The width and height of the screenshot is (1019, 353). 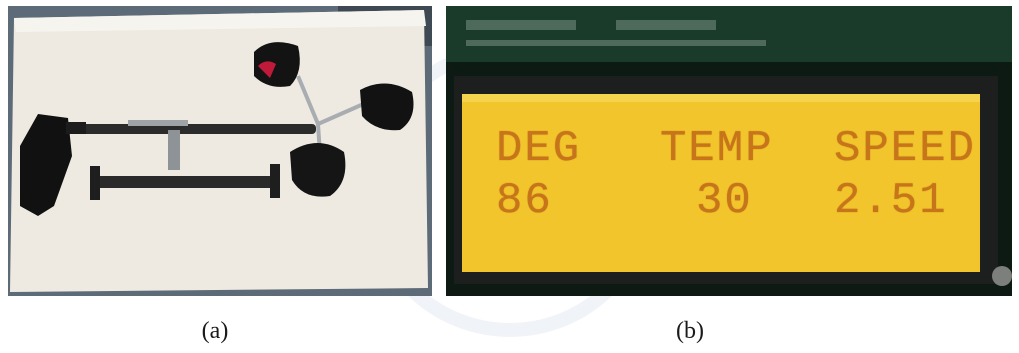 I want to click on lcd-label-speed: SPEED, so click(x=905, y=149).